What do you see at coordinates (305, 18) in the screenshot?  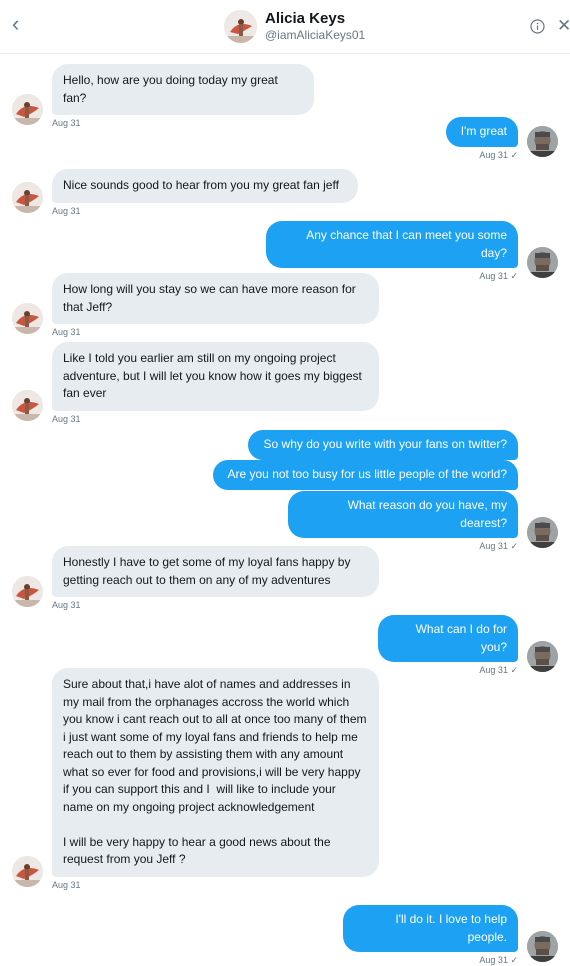 I see `contact-name: Alicia Keys` at bounding box center [305, 18].